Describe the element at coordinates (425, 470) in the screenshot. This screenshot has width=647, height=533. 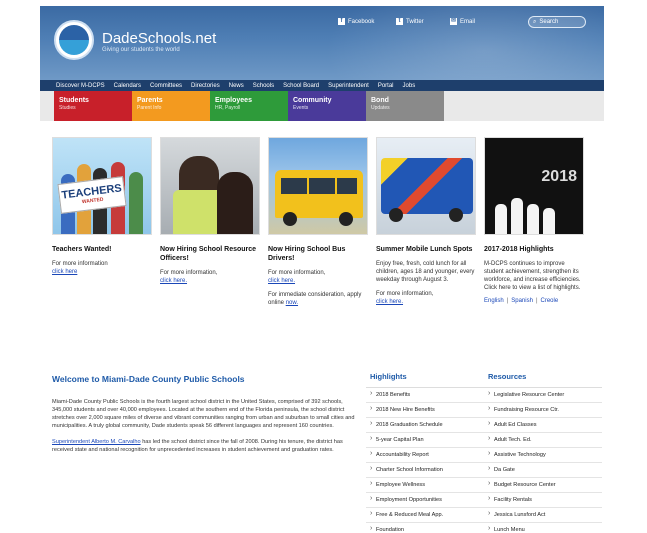
I see `highlights-item: Charter School Information` at that location.